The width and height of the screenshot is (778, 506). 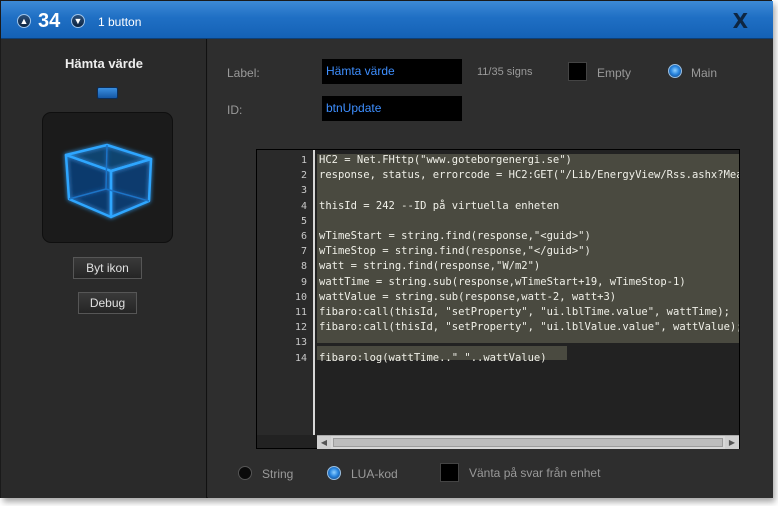 I want to click on code-line: HC2 = Net.FHttp("www.goteborgenergi.se"), so click(x=445, y=160).